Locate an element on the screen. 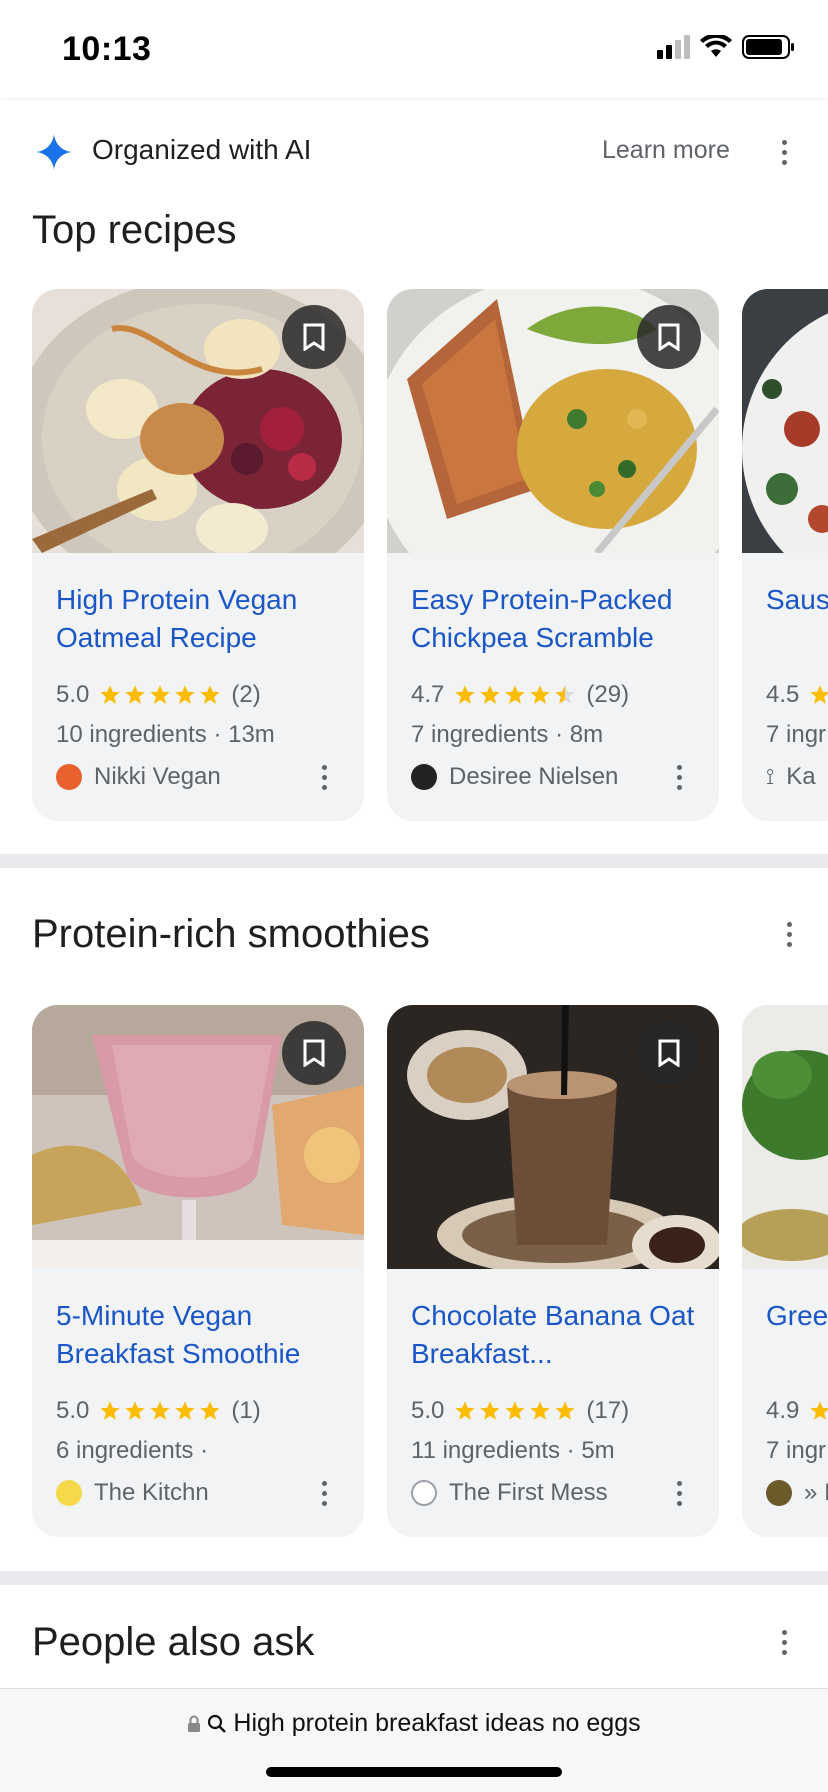 The height and width of the screenshot is (1792, 828). review-count: (29) is located at coordinates (608, 694).